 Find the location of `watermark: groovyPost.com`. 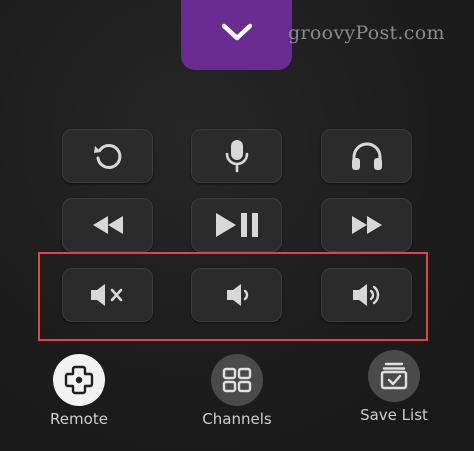

watermark: groovyPost.com is located at coordinates (366, 33).